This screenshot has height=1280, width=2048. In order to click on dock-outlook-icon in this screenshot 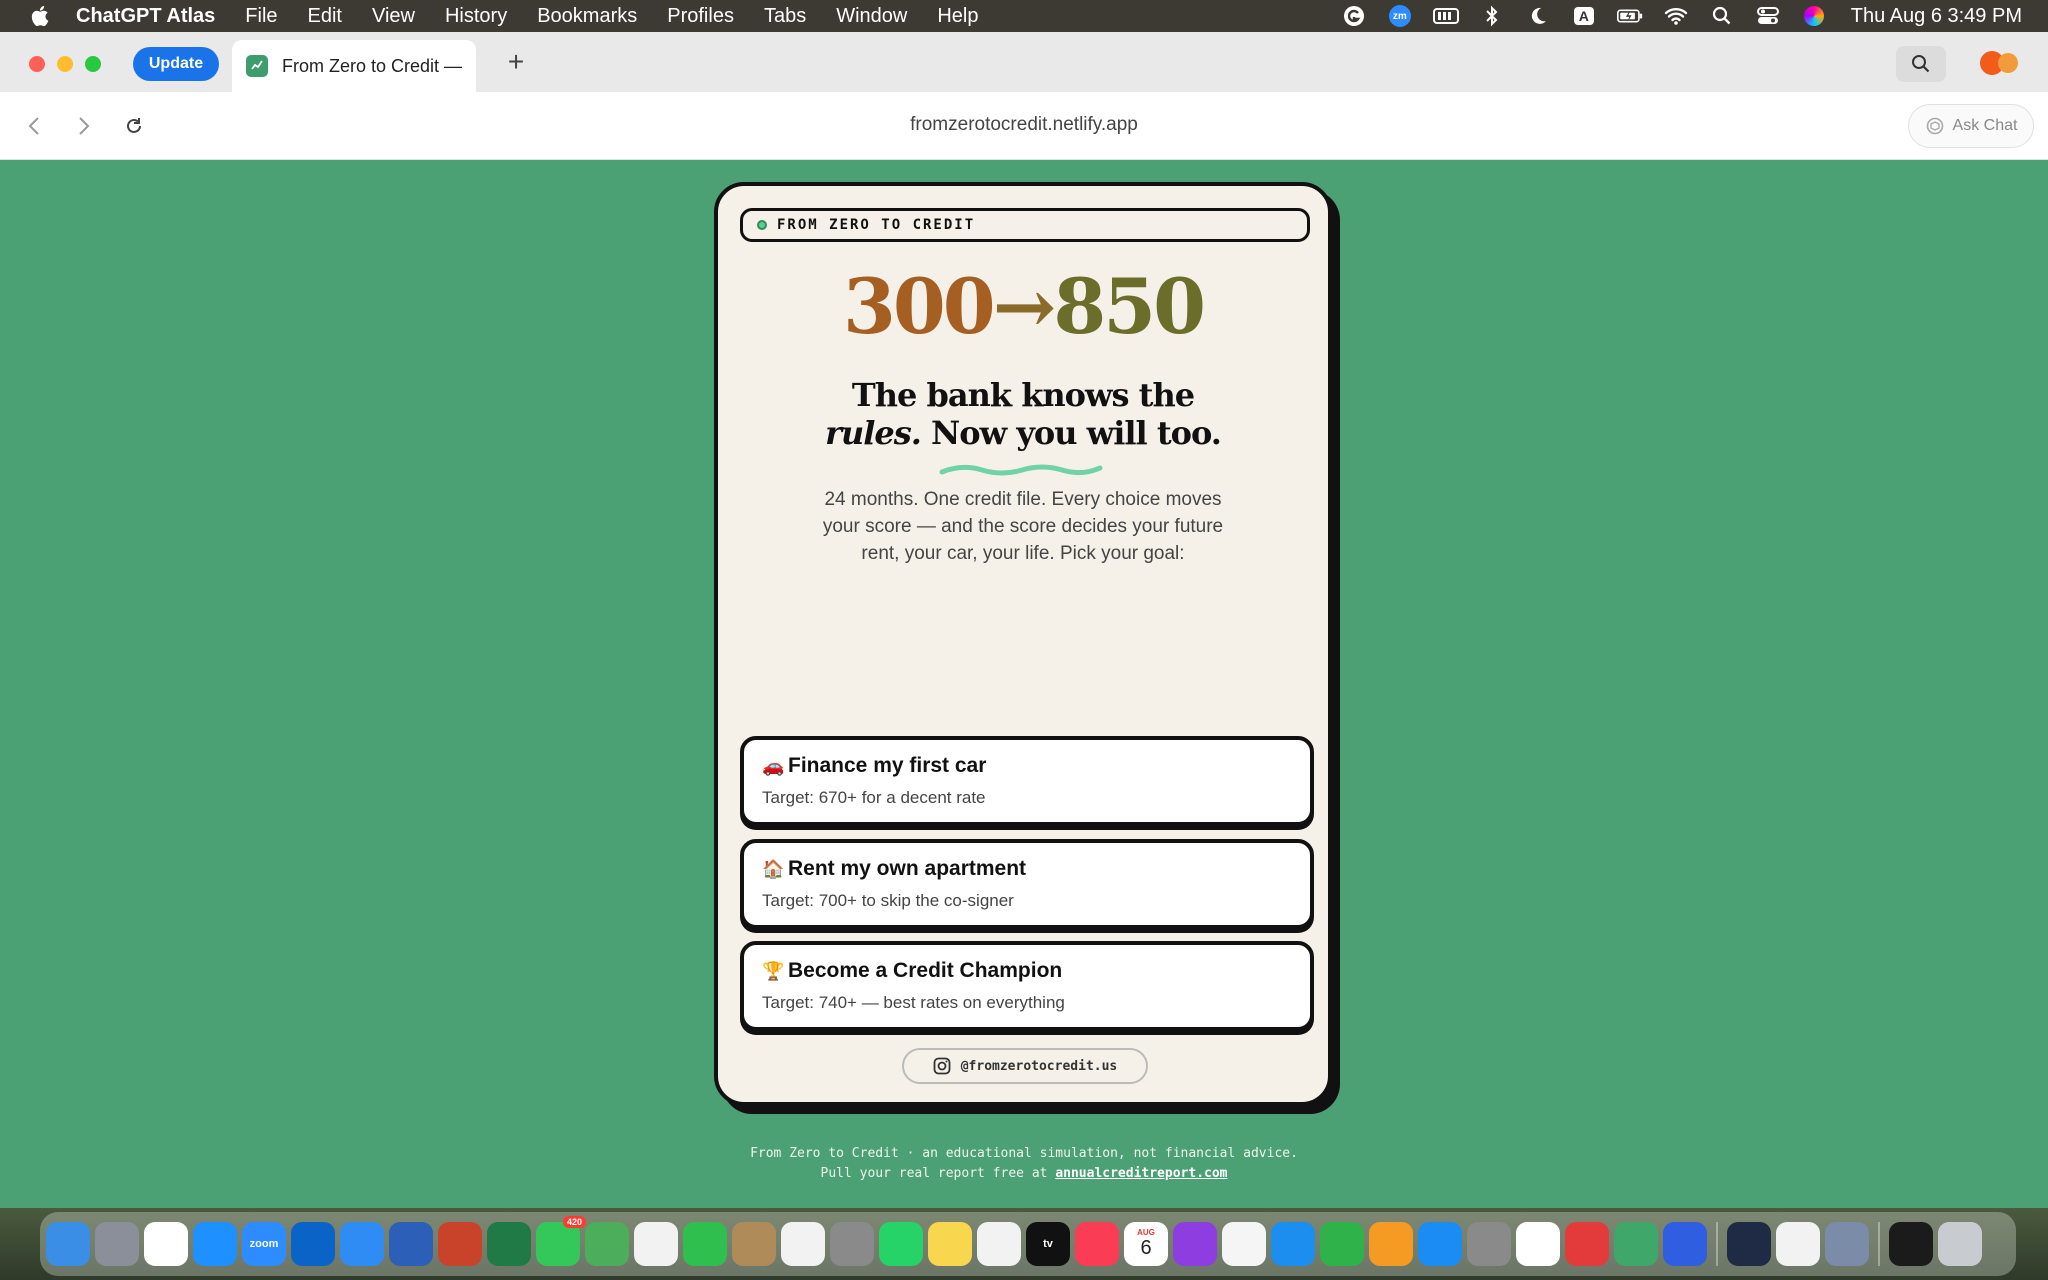, I will do `click(313, 1244)`.